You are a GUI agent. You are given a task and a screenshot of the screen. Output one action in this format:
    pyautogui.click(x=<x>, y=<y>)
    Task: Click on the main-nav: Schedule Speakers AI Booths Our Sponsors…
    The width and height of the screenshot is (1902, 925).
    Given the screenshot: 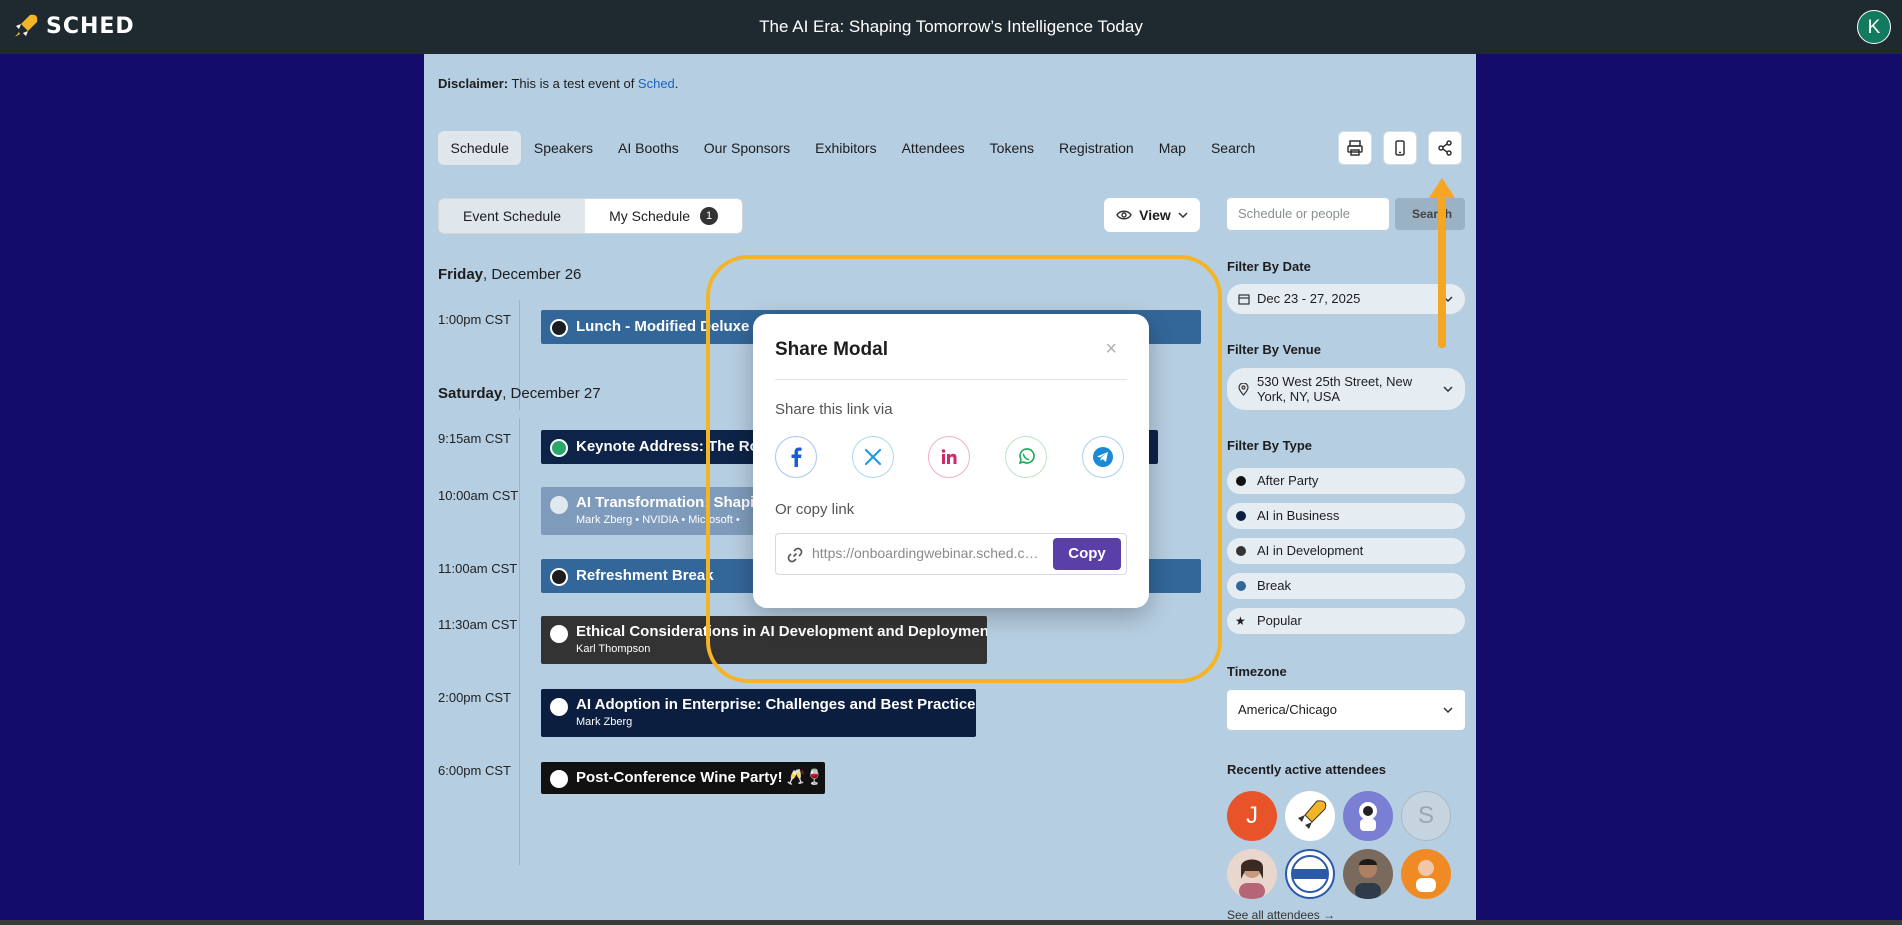 What is the action you would take?
    pyautogui.click(x=853, y=148)
    